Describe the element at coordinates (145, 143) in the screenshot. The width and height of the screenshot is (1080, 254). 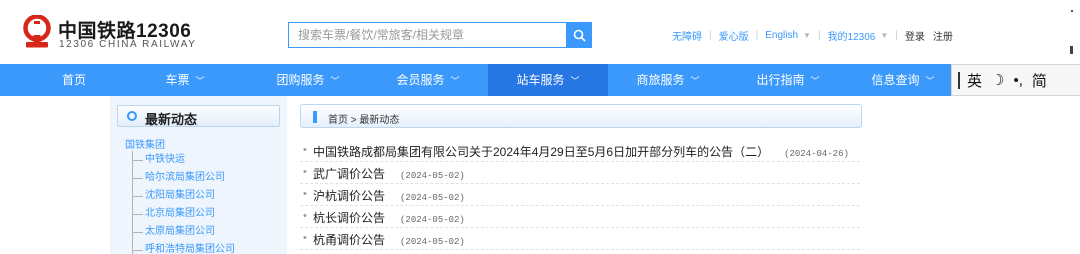
I see `sidebar-group-link: 国铁集团` at that location.